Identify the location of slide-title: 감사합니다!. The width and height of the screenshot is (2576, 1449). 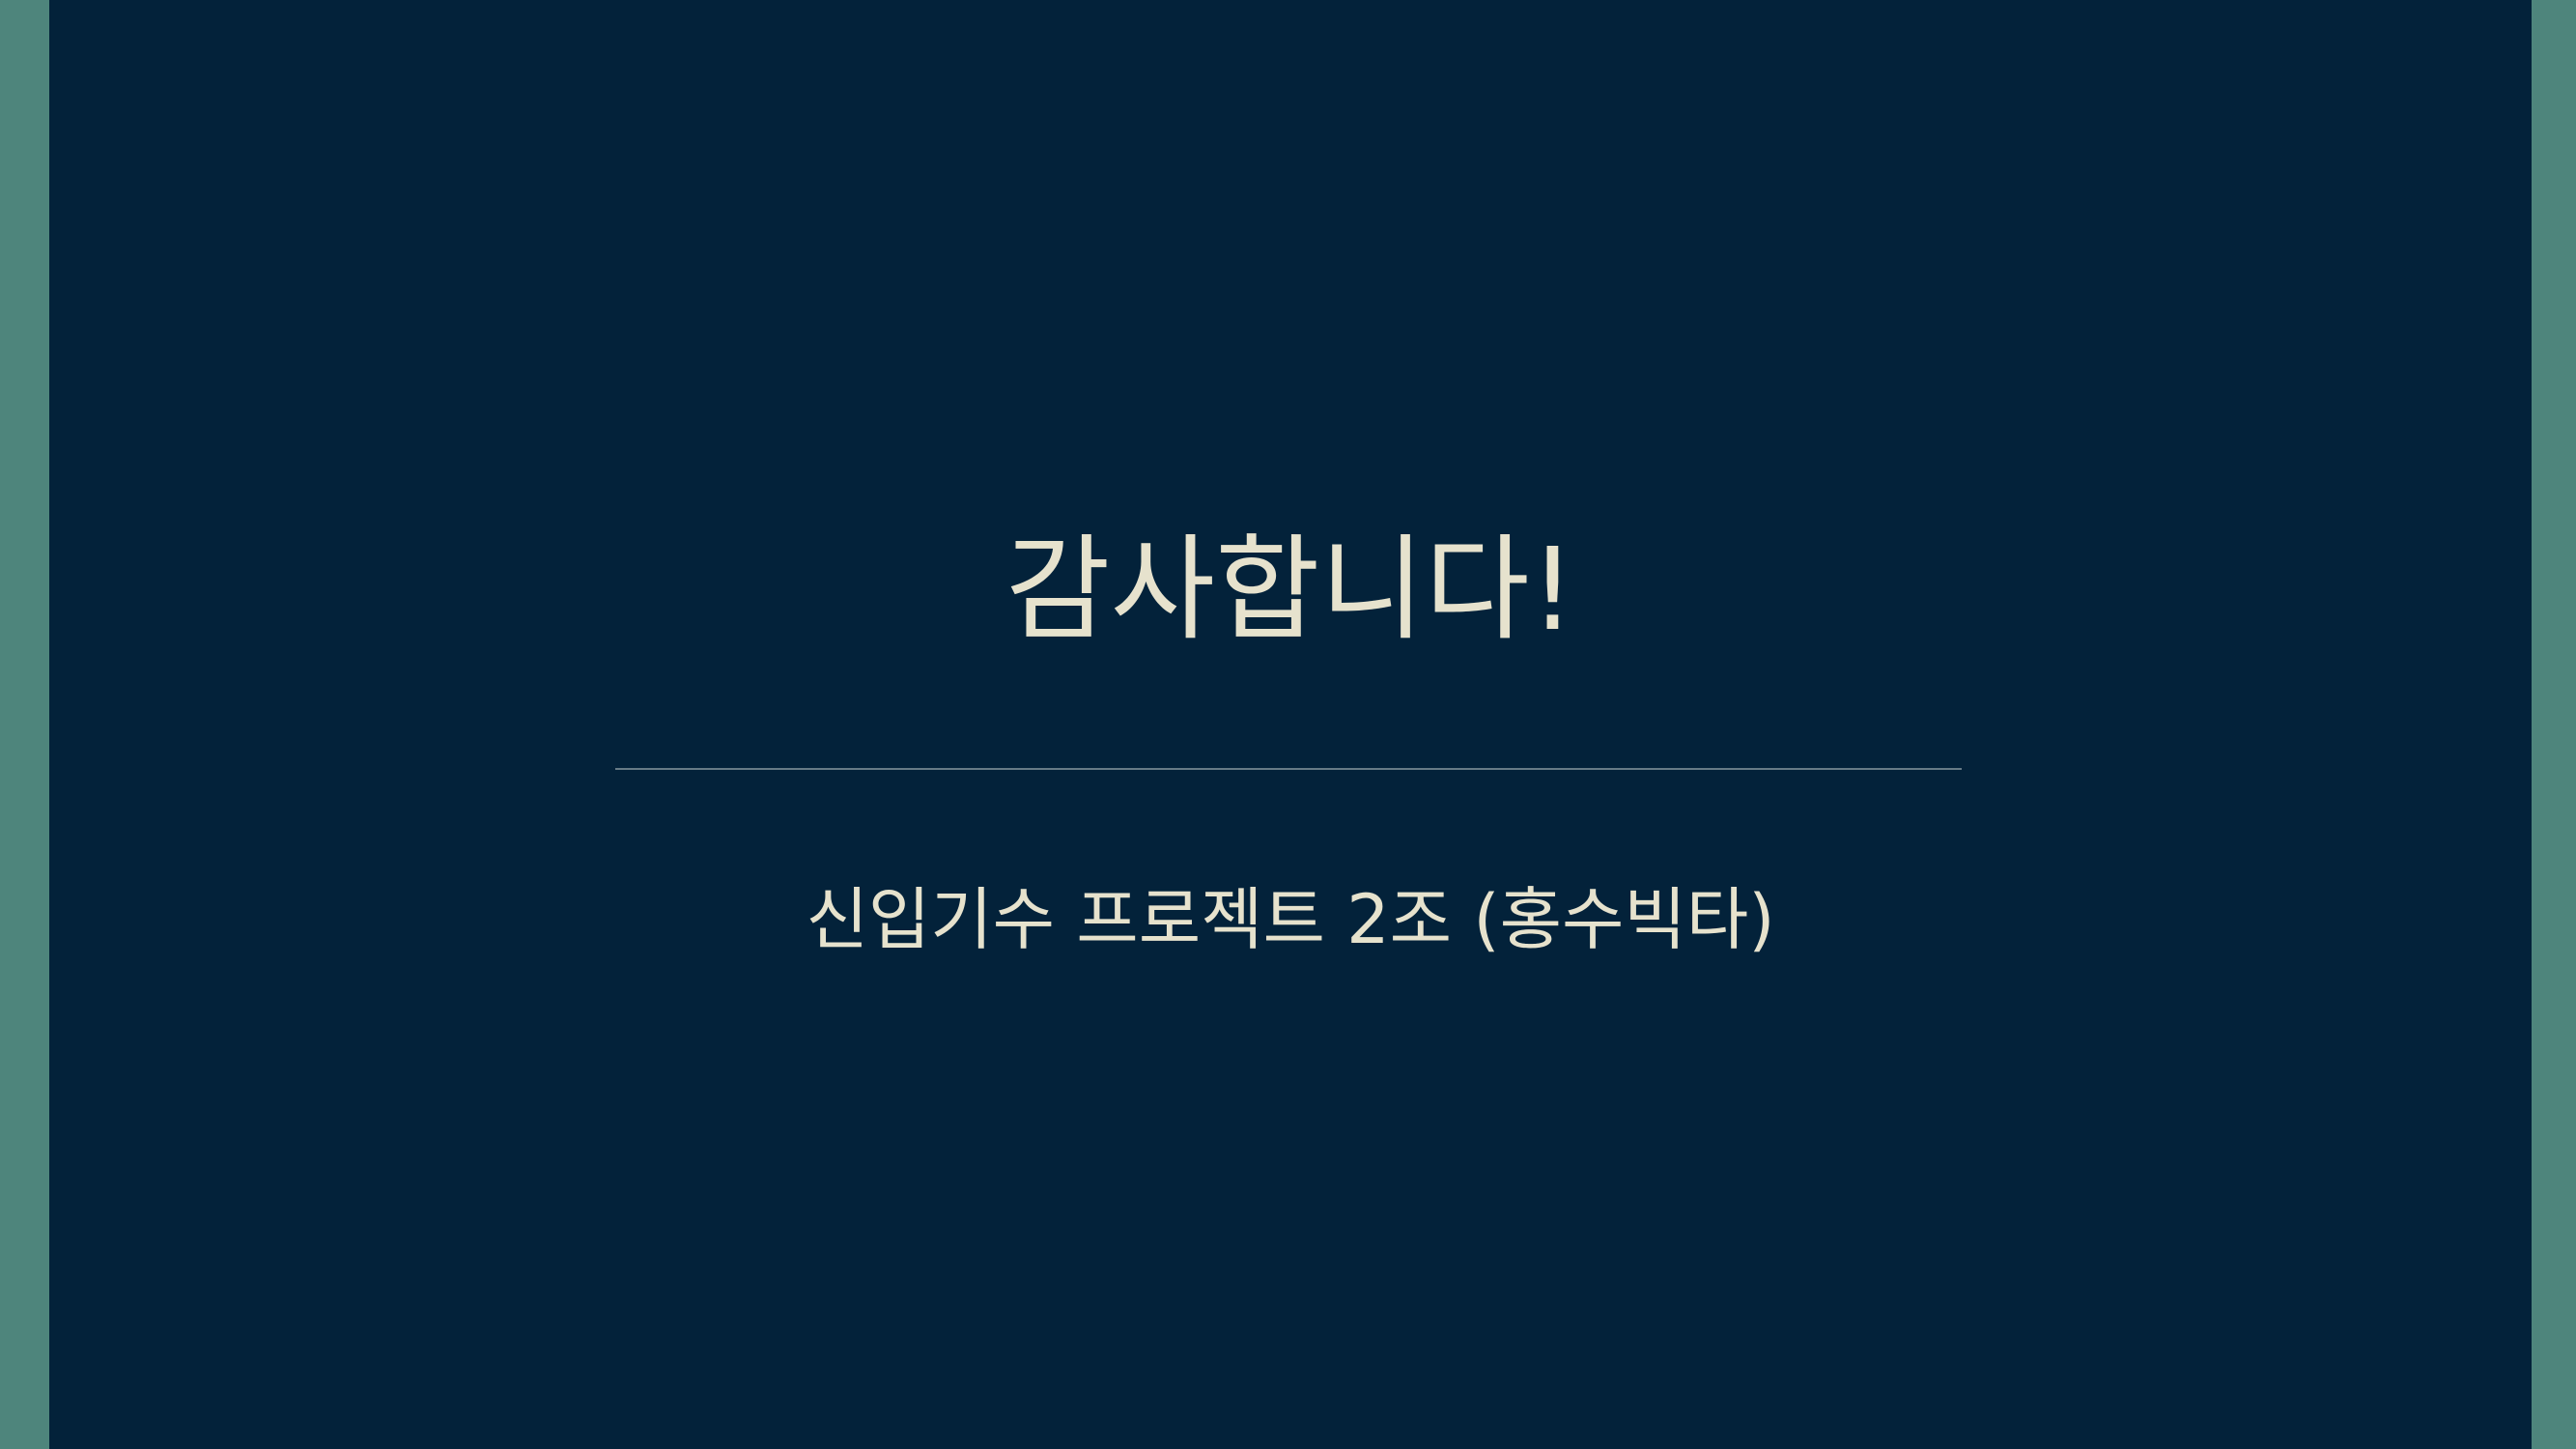
(1290, 589).